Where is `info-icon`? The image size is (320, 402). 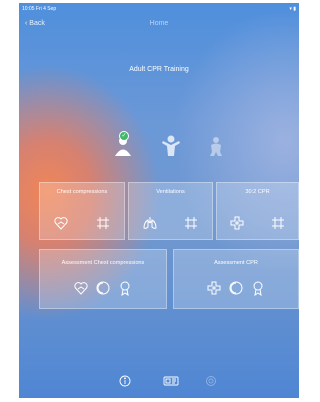 info-icon is located at coordinates (125, 381).